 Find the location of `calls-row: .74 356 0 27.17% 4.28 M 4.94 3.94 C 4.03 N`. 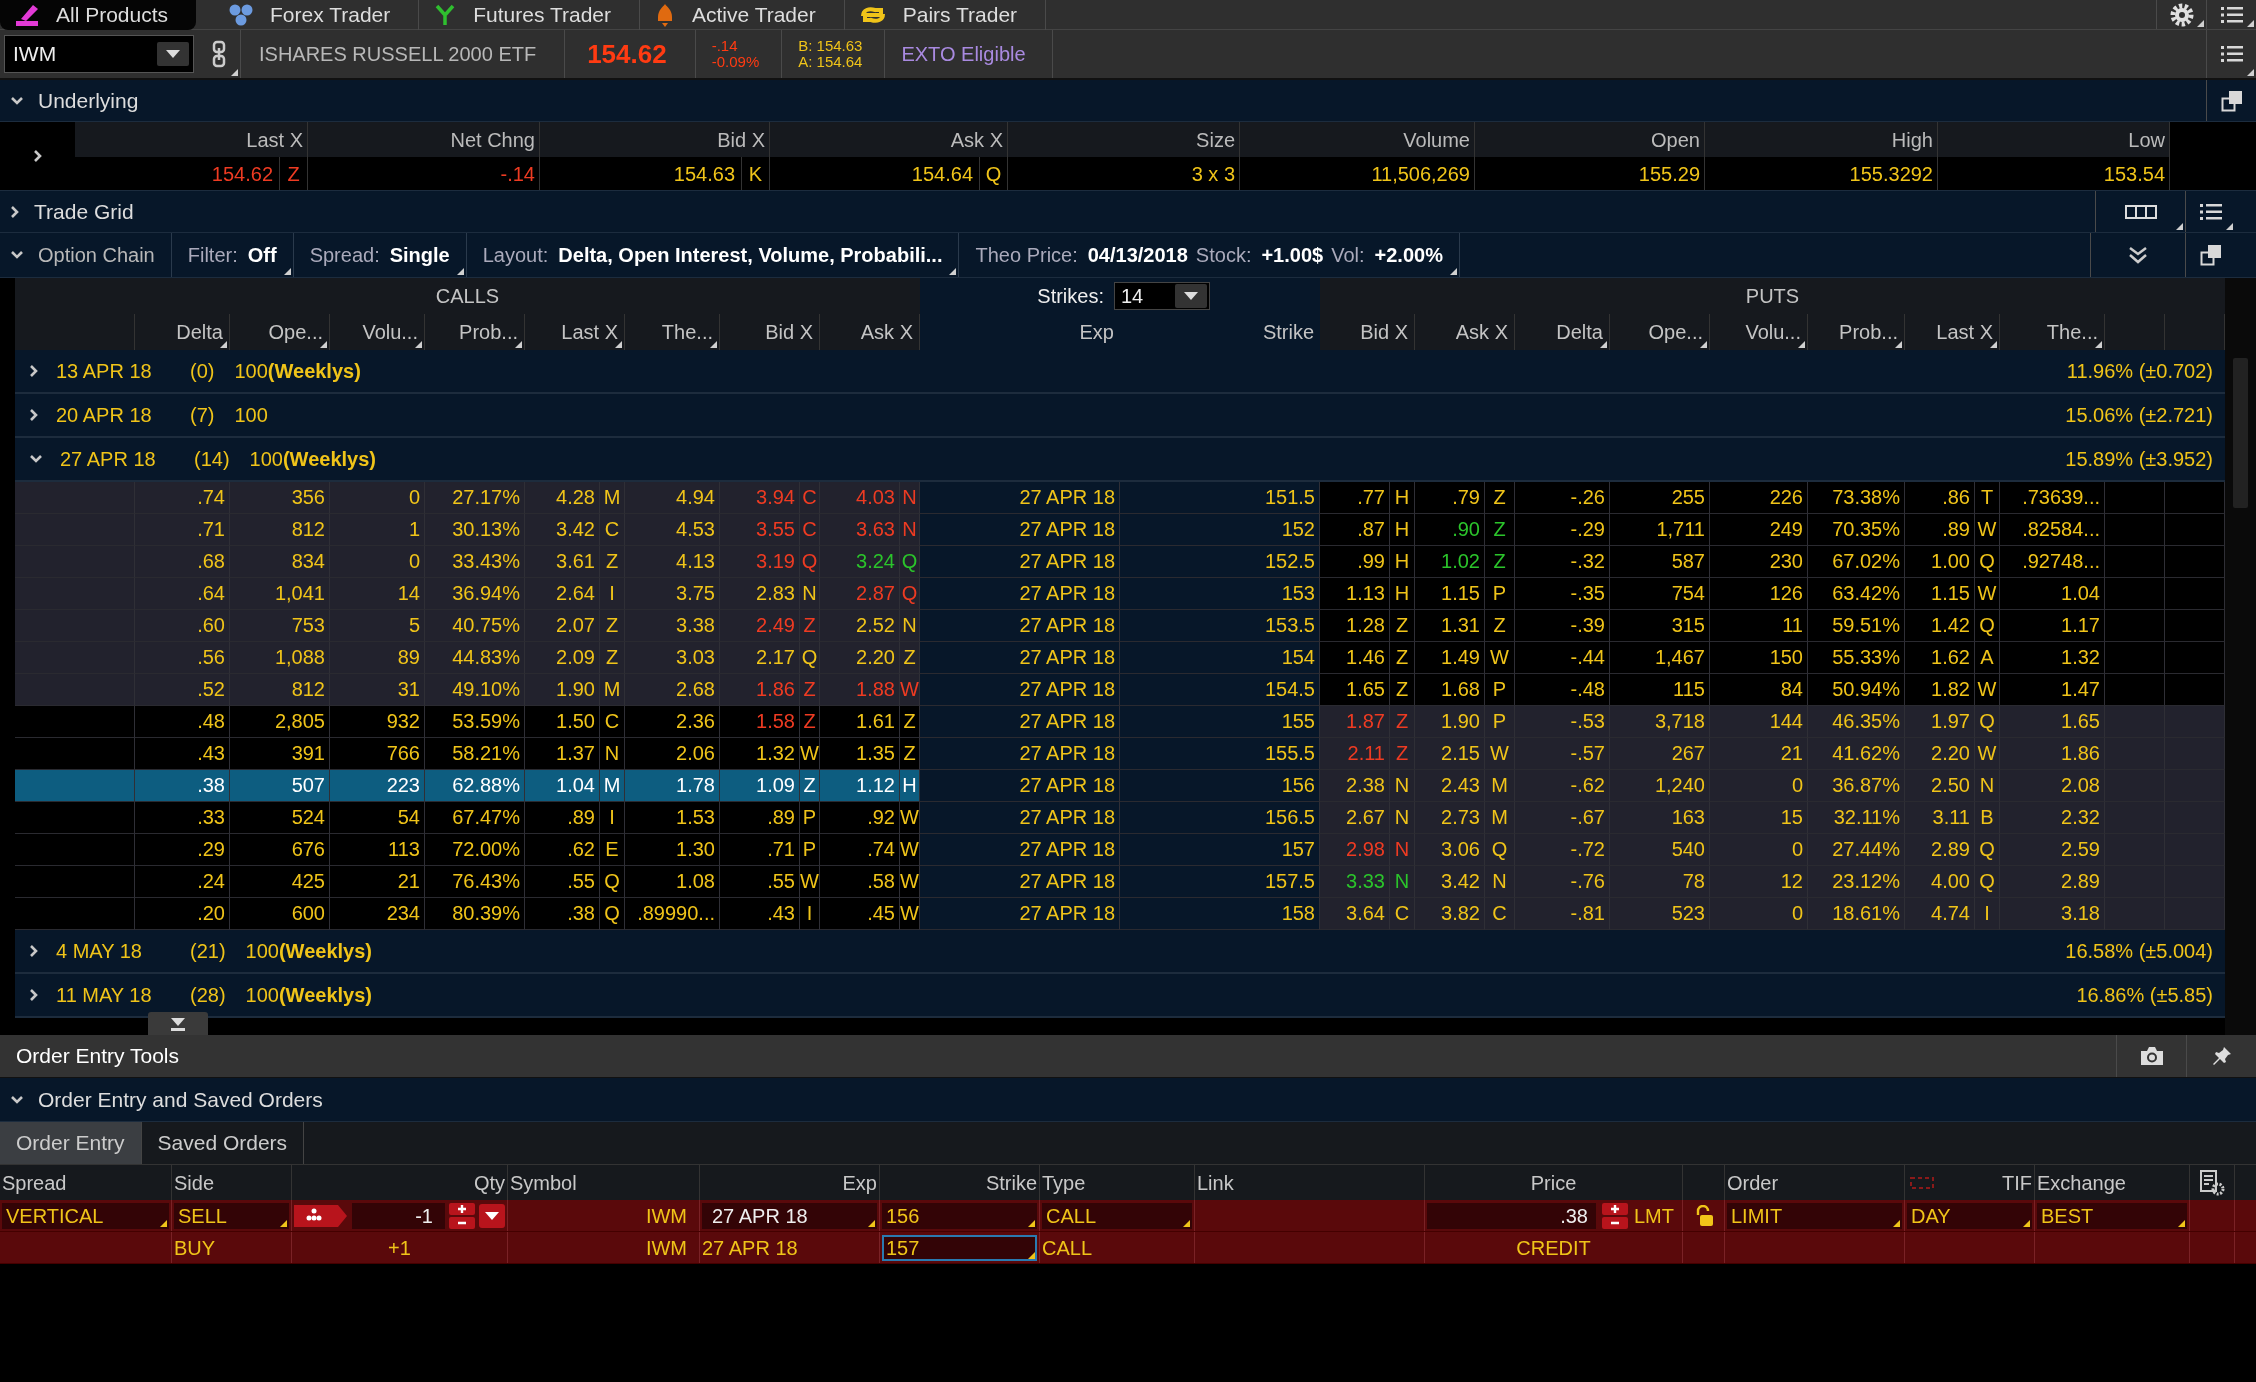

calls-row: .74 356 0 27.17% 4.28 M 4.94 3.94 C 4.03 N is located at coordinates (467, 498).